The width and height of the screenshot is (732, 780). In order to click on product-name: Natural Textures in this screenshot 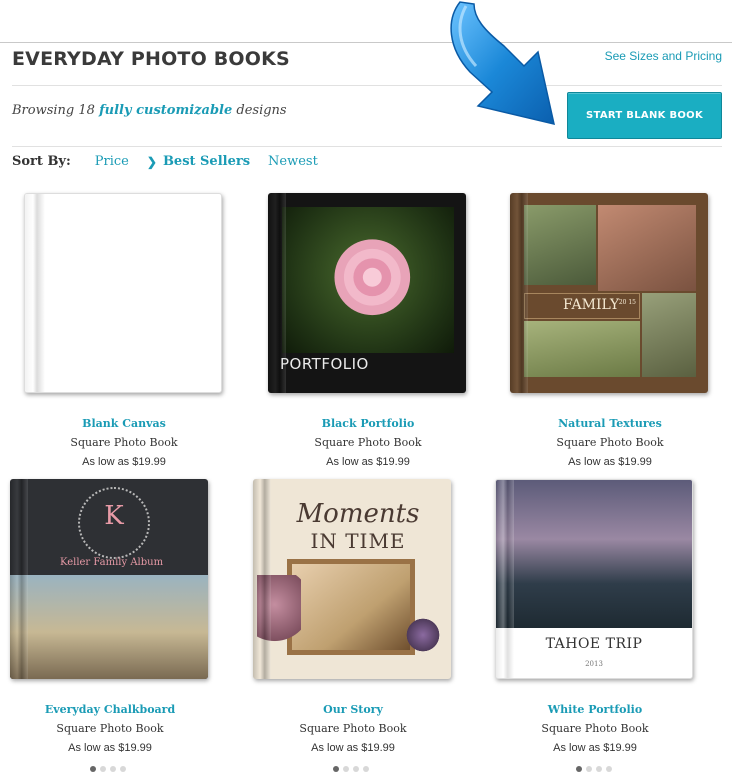, I will do `click(610, 423)`.